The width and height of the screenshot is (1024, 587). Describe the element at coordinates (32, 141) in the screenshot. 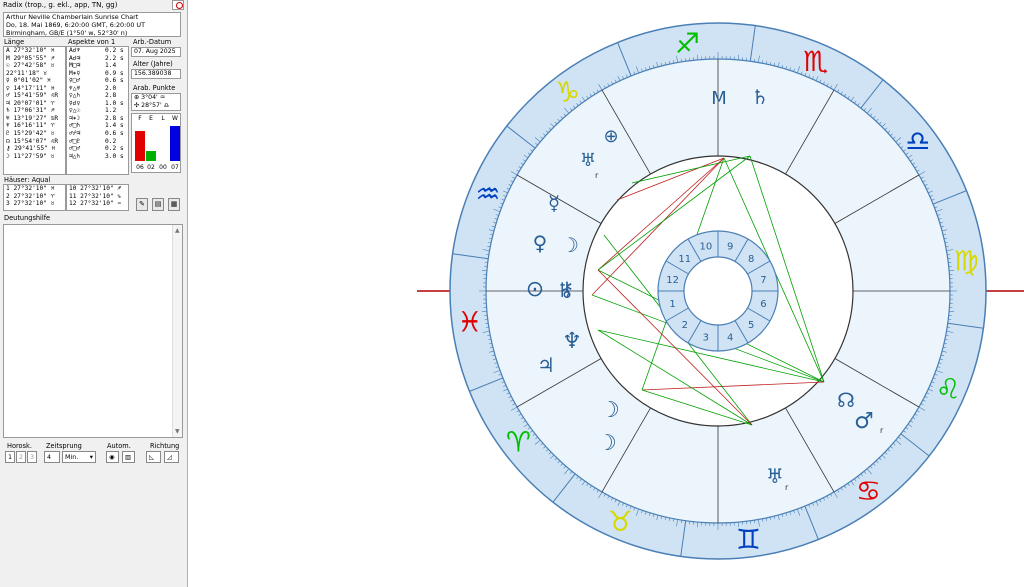

I see `position-row: ☊ 15°54'07" ♌R` at that location.